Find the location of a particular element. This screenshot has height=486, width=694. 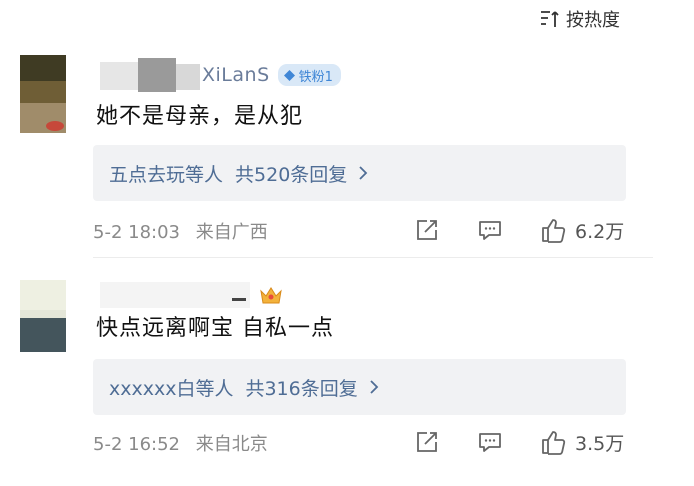

view-replies-button: 五点去玩等人 共520条回复 is located at coordinates (359, 173).